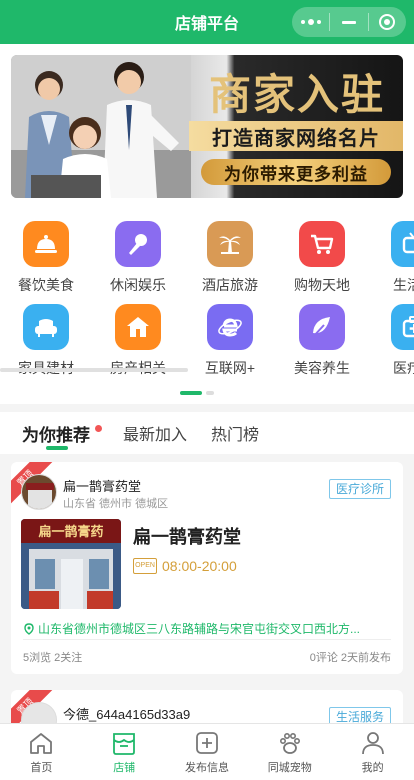 The width and height of the screenshot is (414, 780). I want to click on tabbar-label: 店铺, so click(124, 768).